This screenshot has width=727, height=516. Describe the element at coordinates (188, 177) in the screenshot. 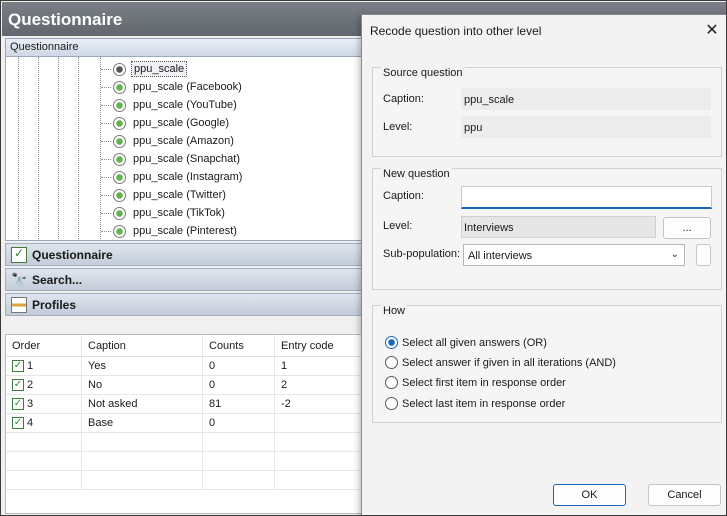

I see `tree-item-label: ppu_scale (Instagram)` at that location.